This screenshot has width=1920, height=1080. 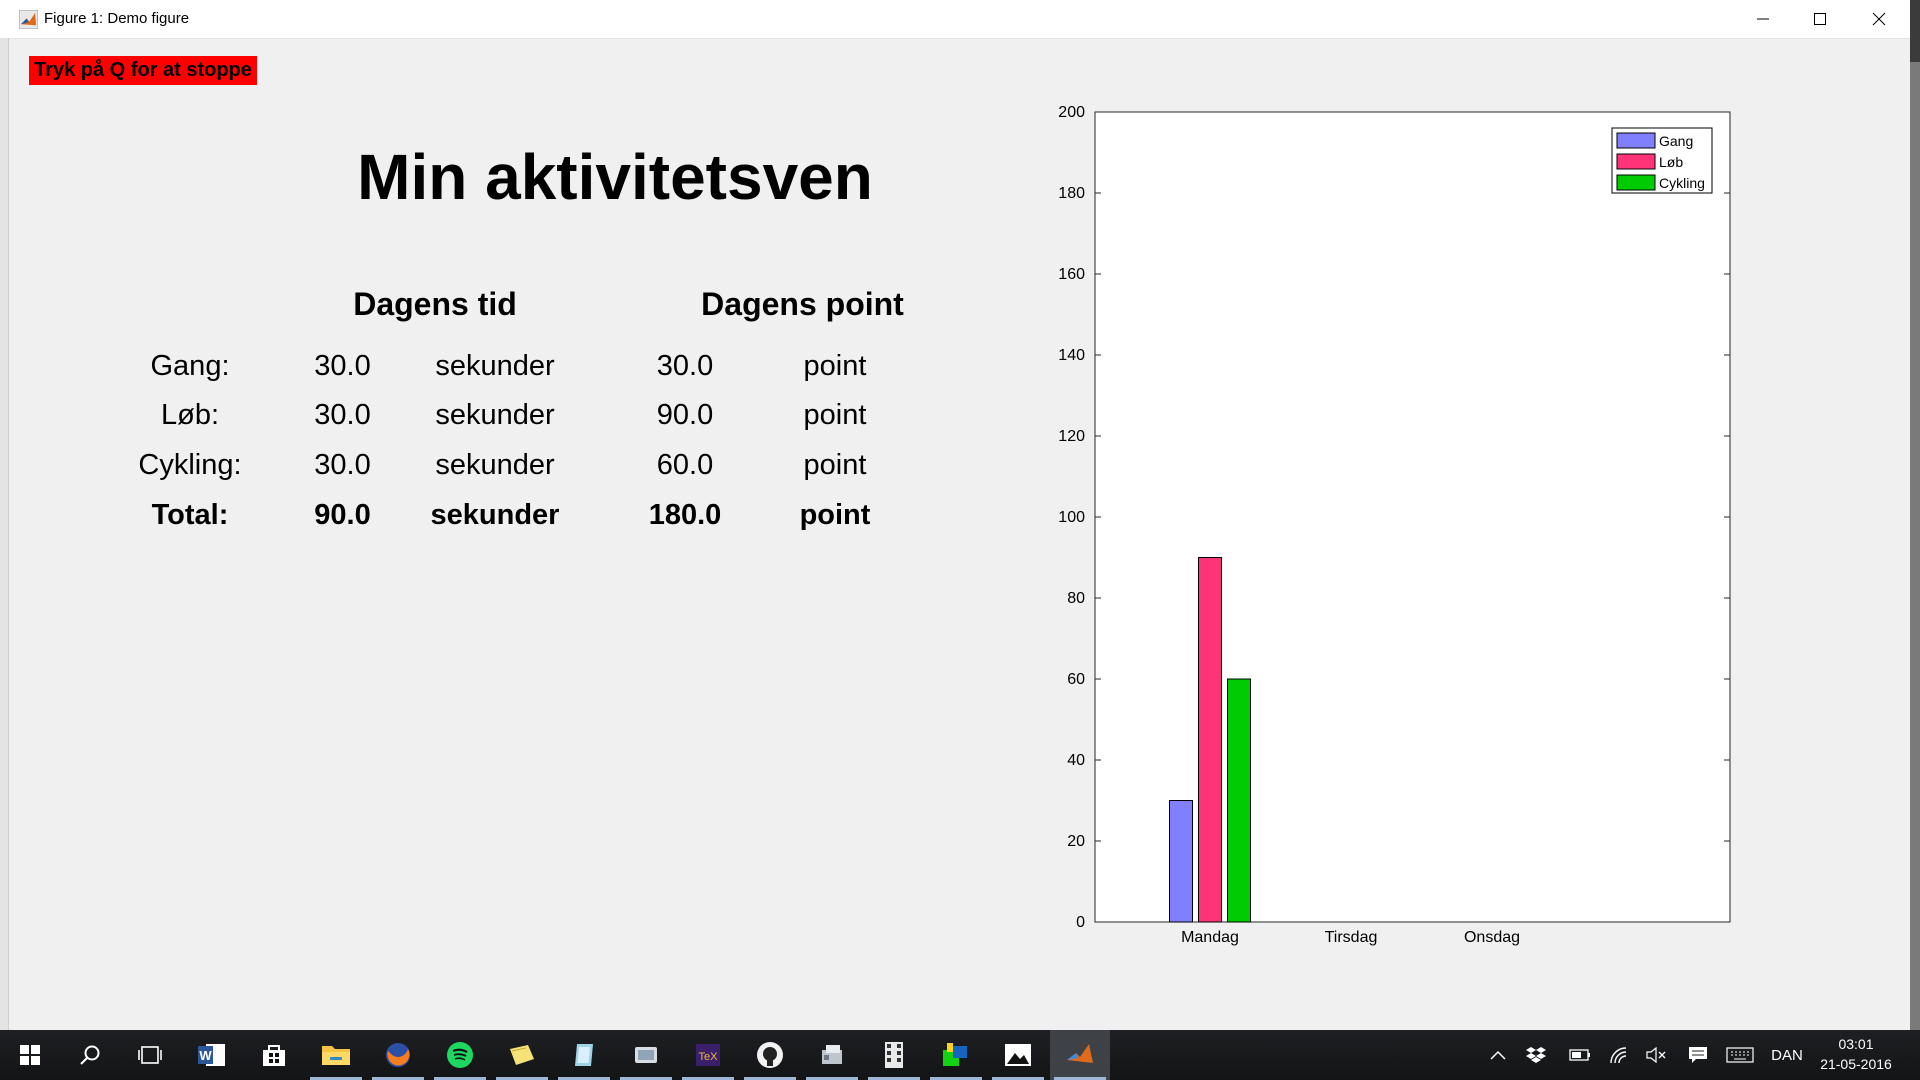 I want to click on header-daily-time: Dagens tid, so click(x=435, y=304).